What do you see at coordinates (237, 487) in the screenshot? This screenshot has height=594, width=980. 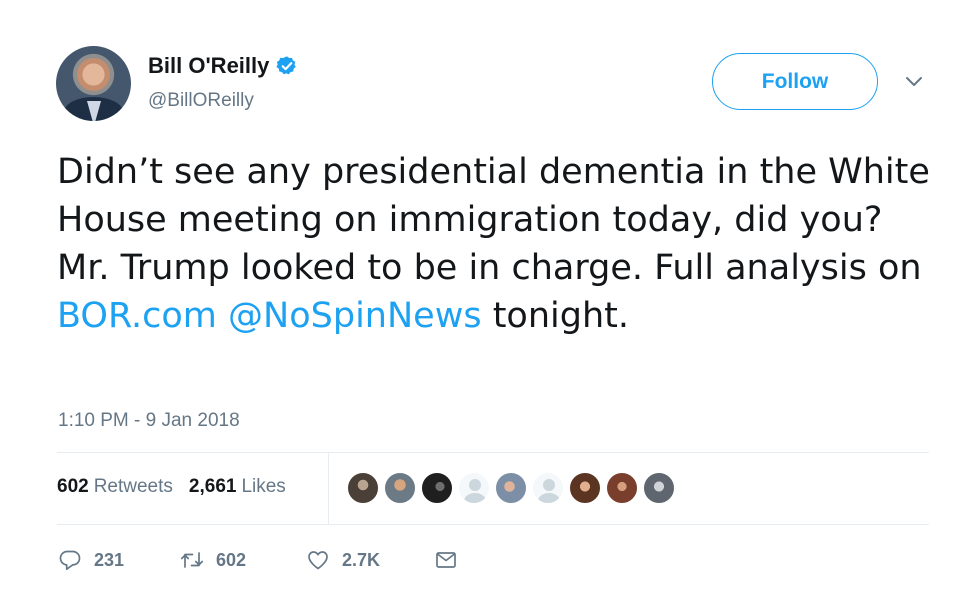 I see `likes-stat: 2,661 Likes` at bounding box center [237, 487].